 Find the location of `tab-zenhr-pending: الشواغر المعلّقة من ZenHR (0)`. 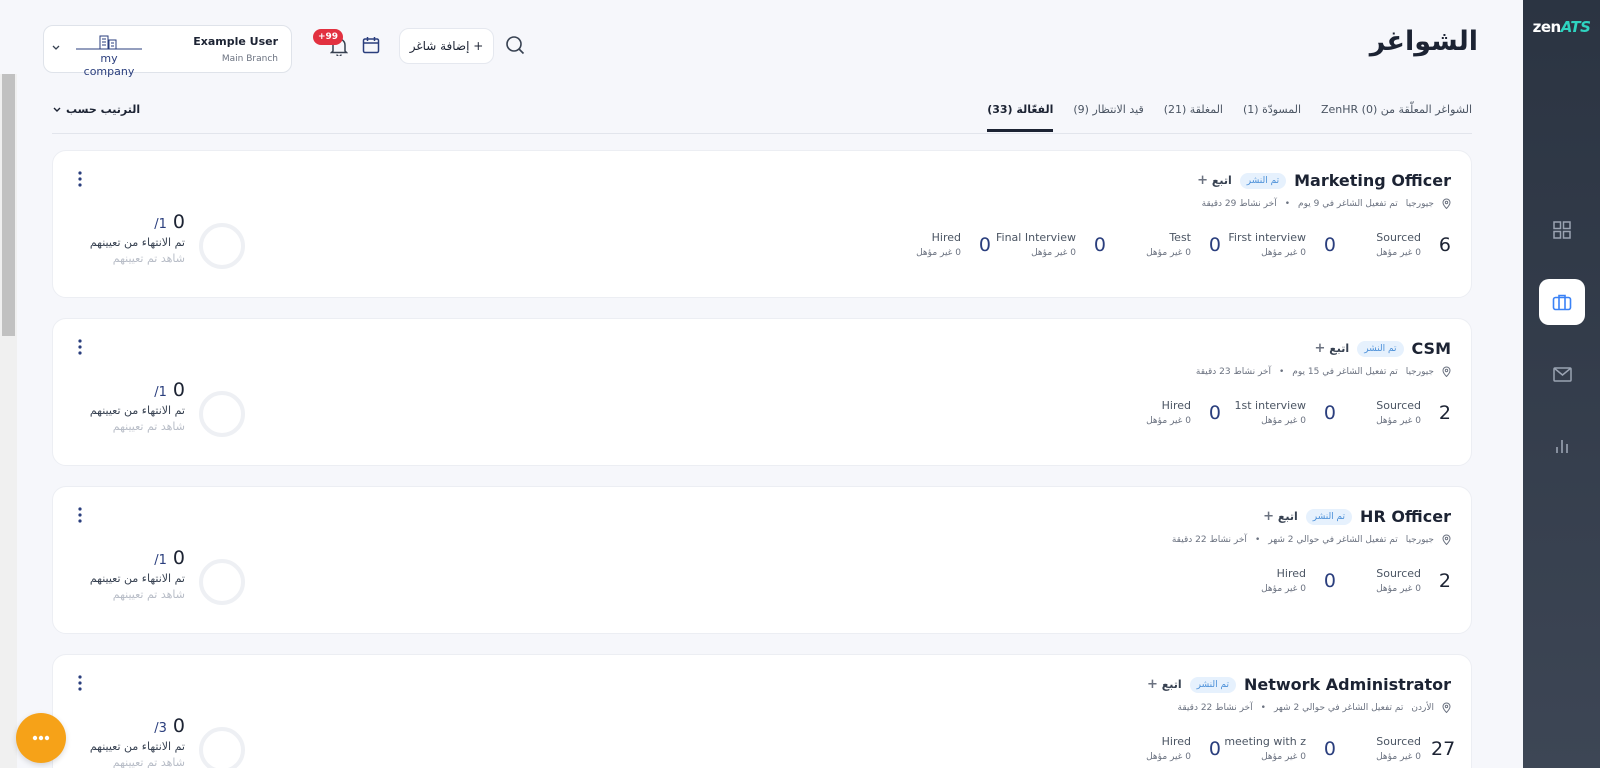

tab-zenhr-pending: الشواغر المعلّقة من ZenHR (0) is located at coordinates (1396, 117).